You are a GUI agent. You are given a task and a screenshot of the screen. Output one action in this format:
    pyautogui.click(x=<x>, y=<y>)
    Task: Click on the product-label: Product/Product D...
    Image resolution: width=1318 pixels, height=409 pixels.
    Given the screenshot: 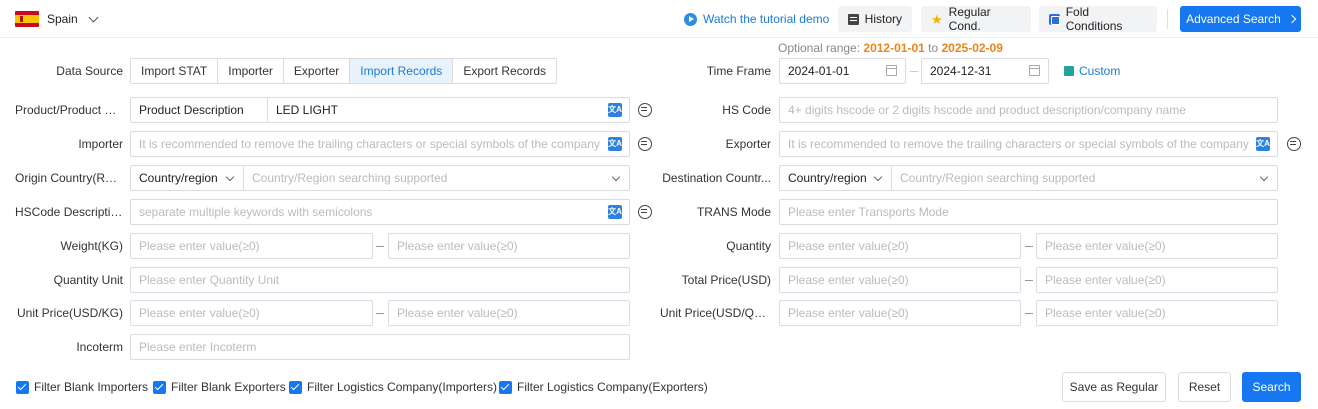 What is the action you would take?
    pyautogui.click(x=69, y=110)
    